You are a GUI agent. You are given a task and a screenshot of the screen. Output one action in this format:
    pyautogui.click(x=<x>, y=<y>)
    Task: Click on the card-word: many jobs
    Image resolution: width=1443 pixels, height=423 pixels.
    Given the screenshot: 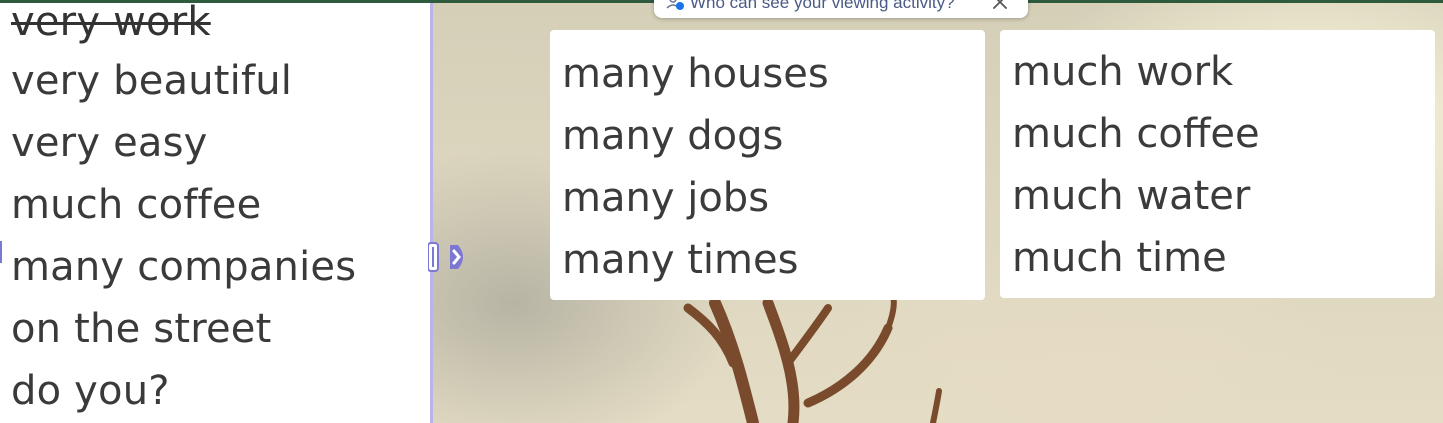 What is the action you would take?
    pyautogui.click(x=666, y=198)
    